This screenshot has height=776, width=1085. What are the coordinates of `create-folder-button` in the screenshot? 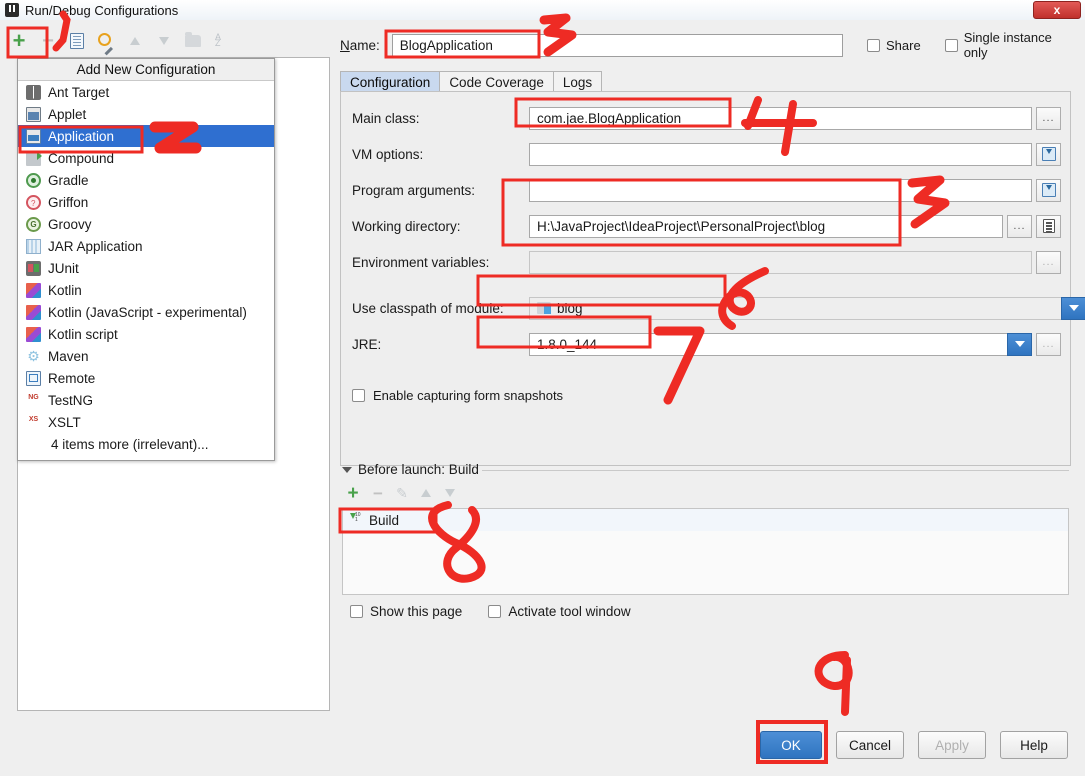 It's located at (193, 41).